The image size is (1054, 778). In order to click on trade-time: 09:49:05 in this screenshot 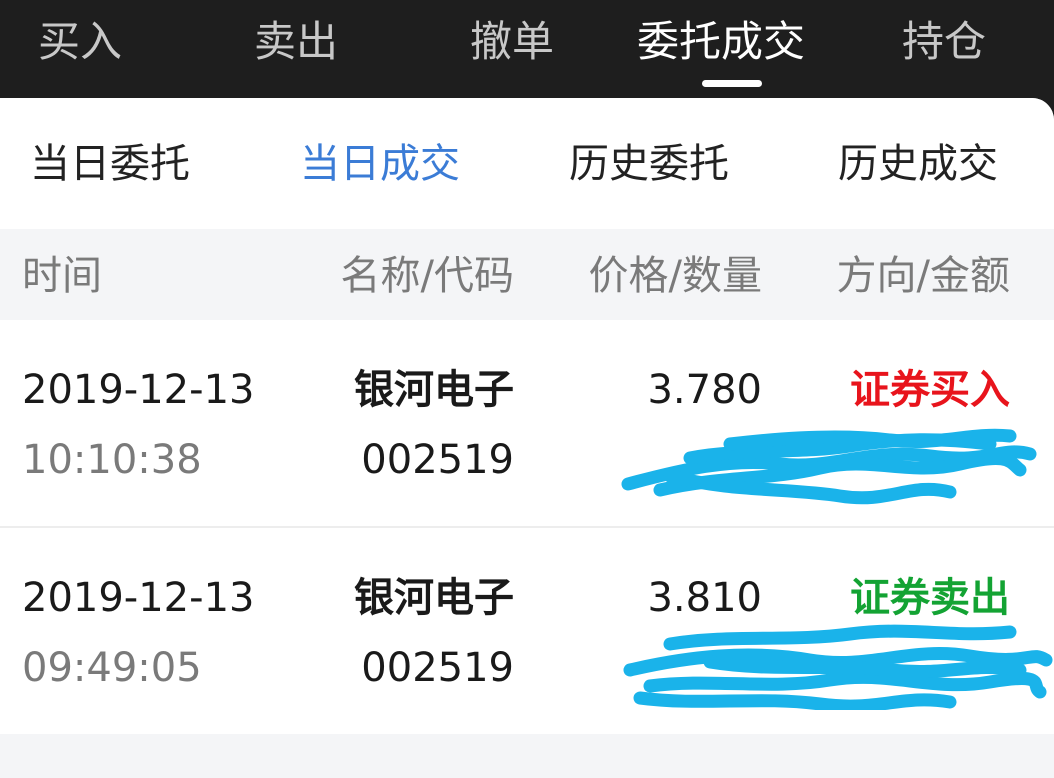, I will do `click(112, 668)`.